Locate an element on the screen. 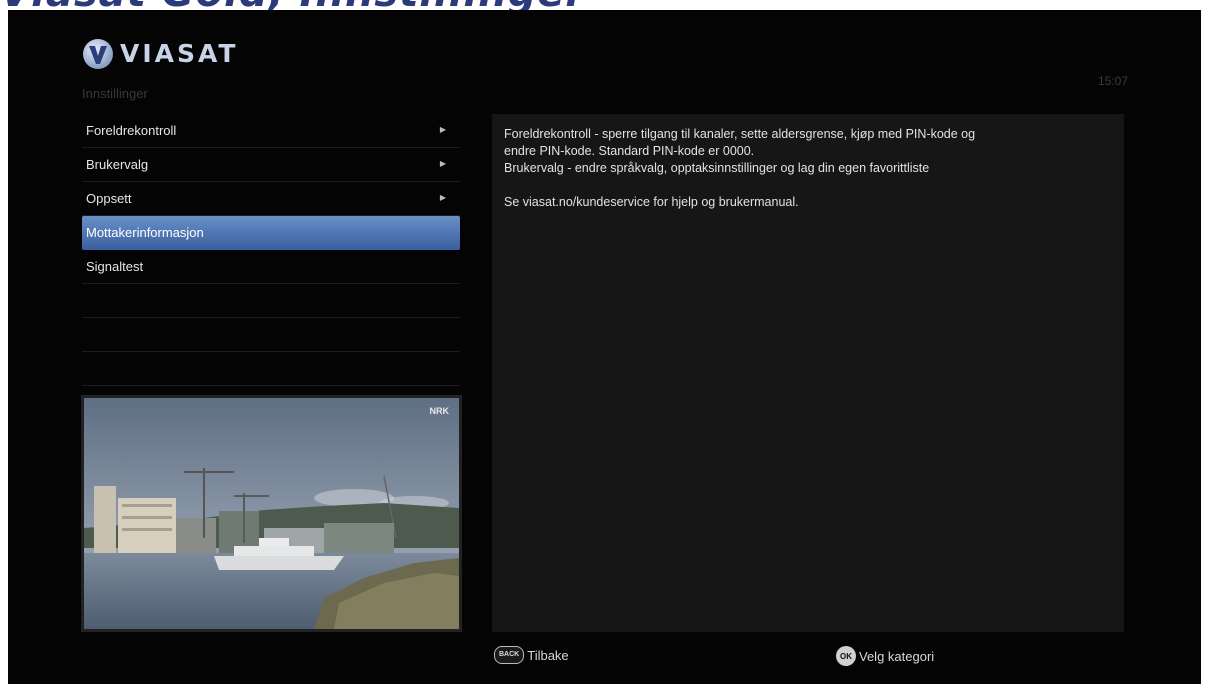 The width and height of the screenshot is (1208, 684). top-strip: Viasat Gold, Innstillinger is located at coordinates (604, 5).